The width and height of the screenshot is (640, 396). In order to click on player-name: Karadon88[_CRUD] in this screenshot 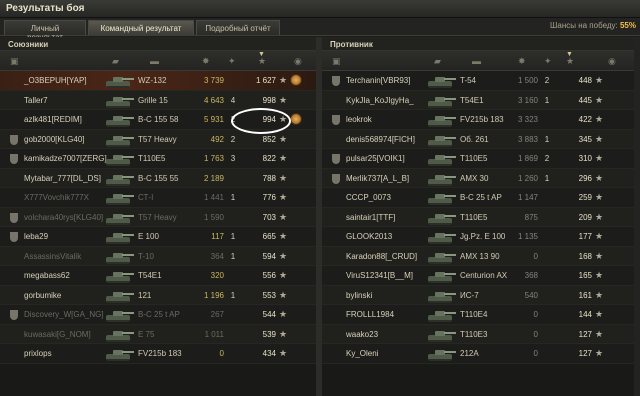, I will do `click(381, 256)`.